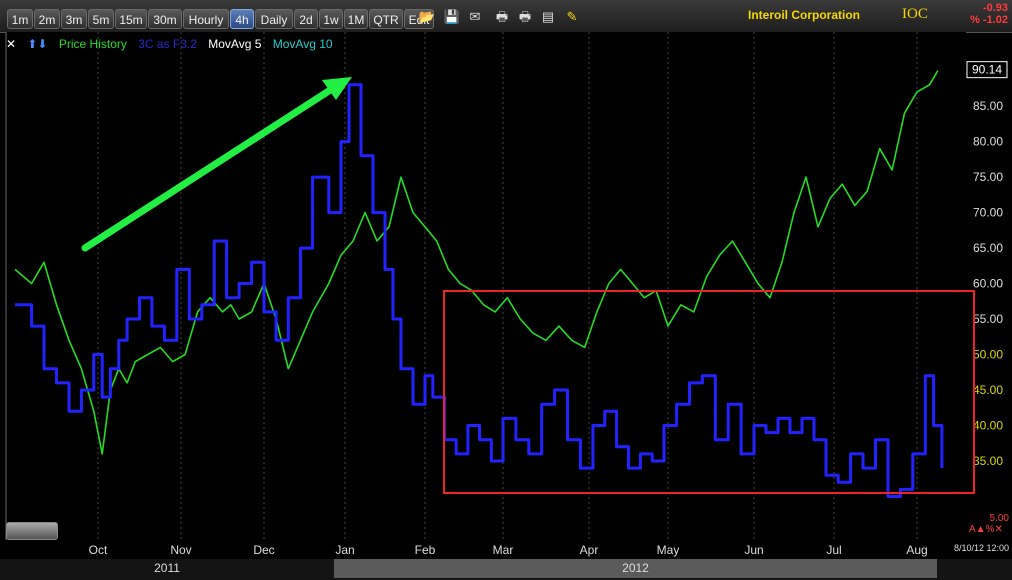 The width and height of the screenshot is (1012, 580). I want to click on x-tick-dec: Dec, so click(263, 550).